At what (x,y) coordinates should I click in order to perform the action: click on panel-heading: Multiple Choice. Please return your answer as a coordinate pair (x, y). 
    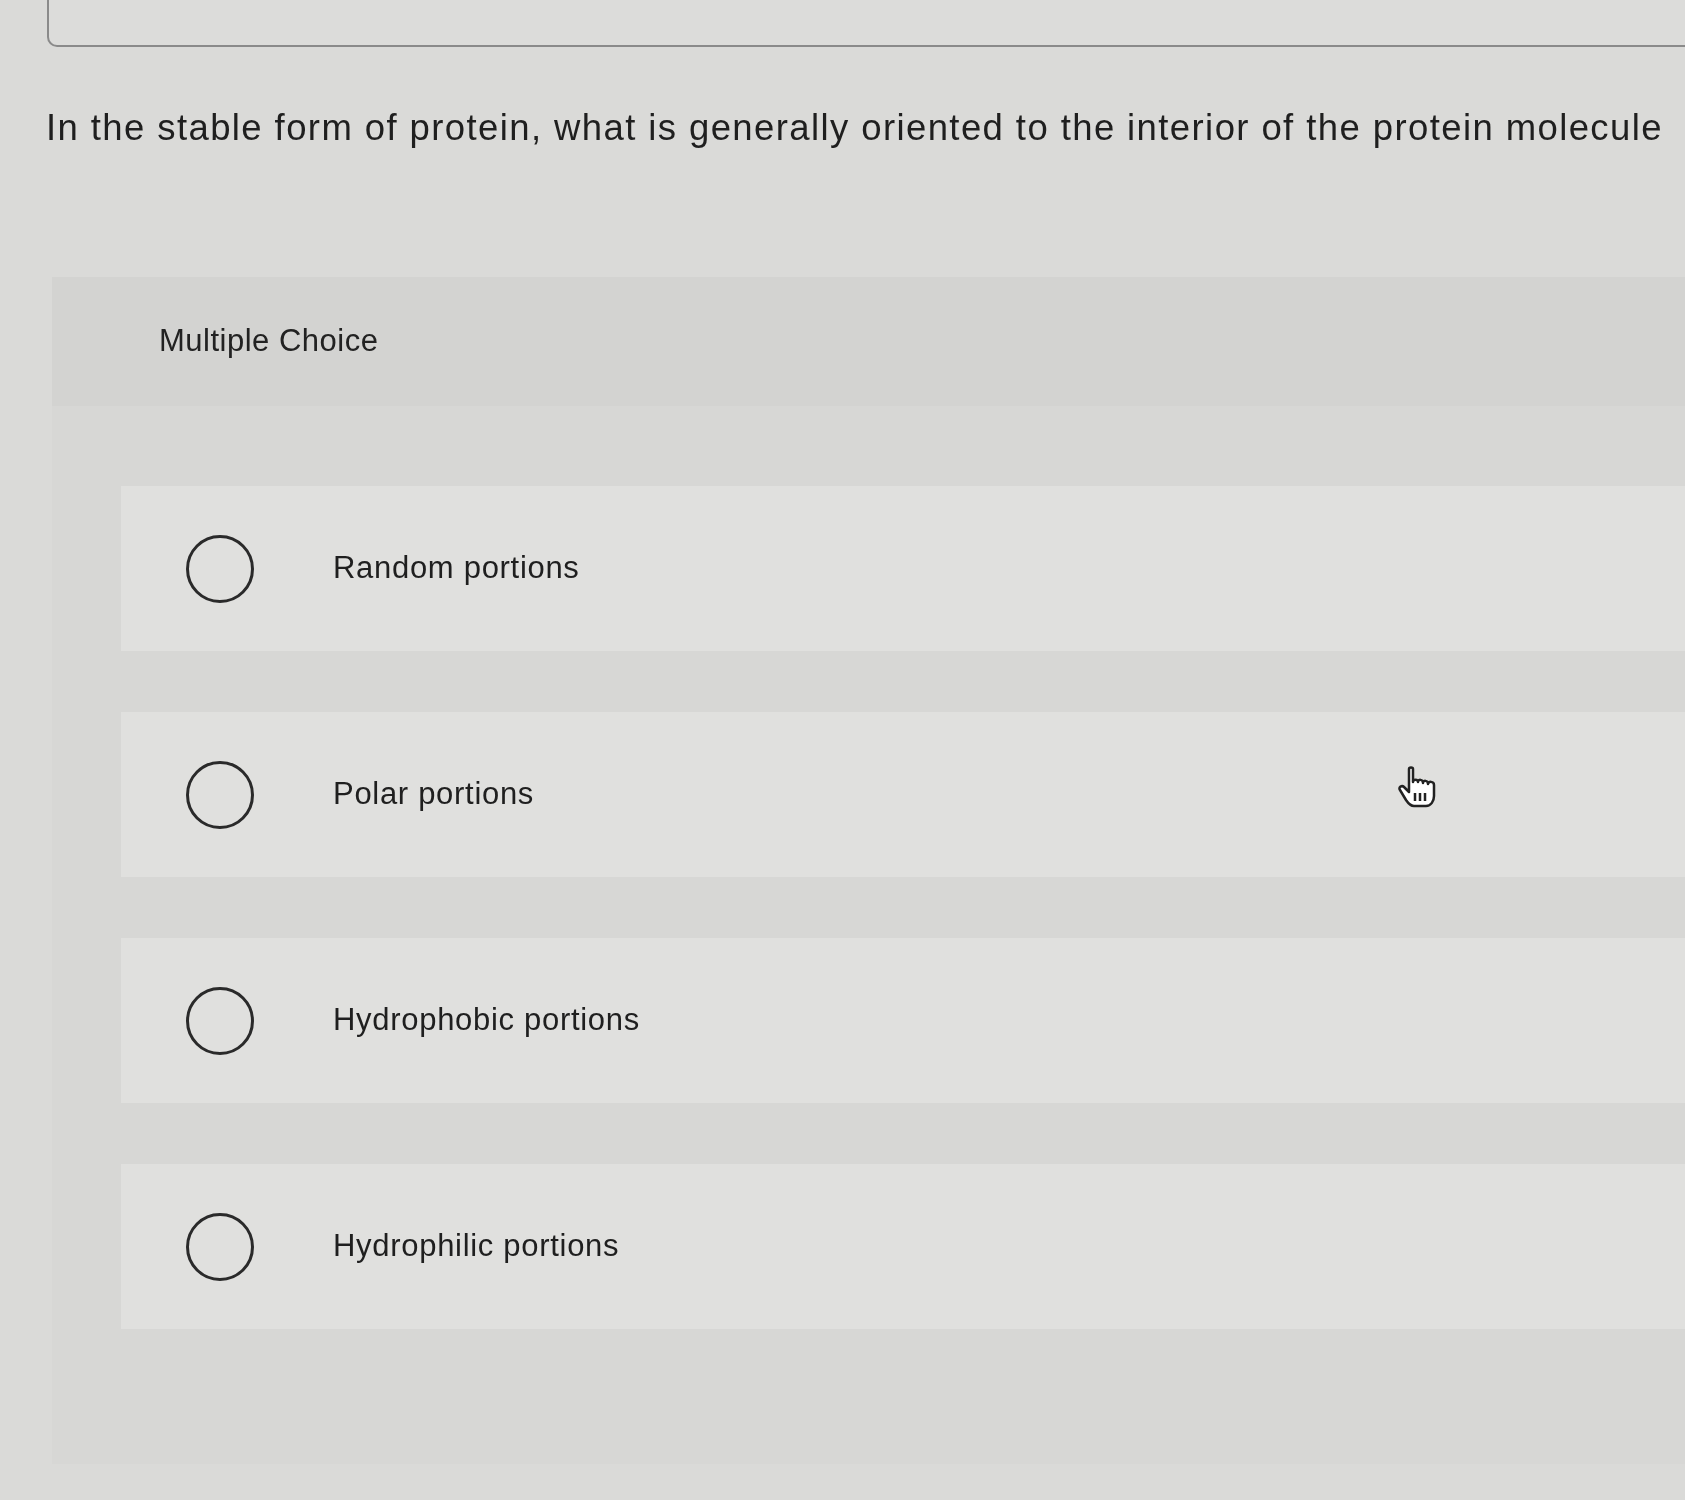
    Looking at the image, I should click on (269, 341).